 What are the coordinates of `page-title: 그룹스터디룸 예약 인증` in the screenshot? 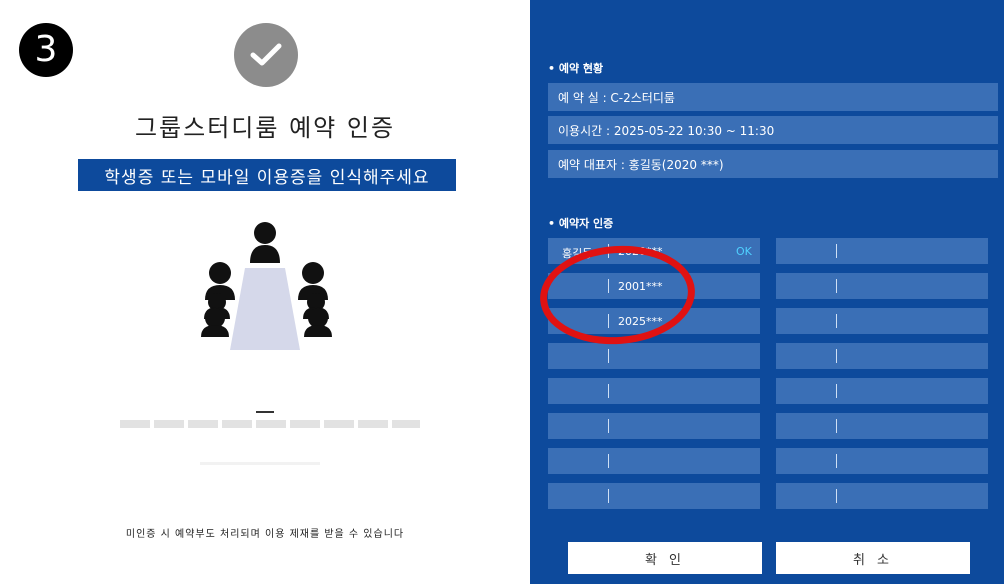 It's located at (265, 128).